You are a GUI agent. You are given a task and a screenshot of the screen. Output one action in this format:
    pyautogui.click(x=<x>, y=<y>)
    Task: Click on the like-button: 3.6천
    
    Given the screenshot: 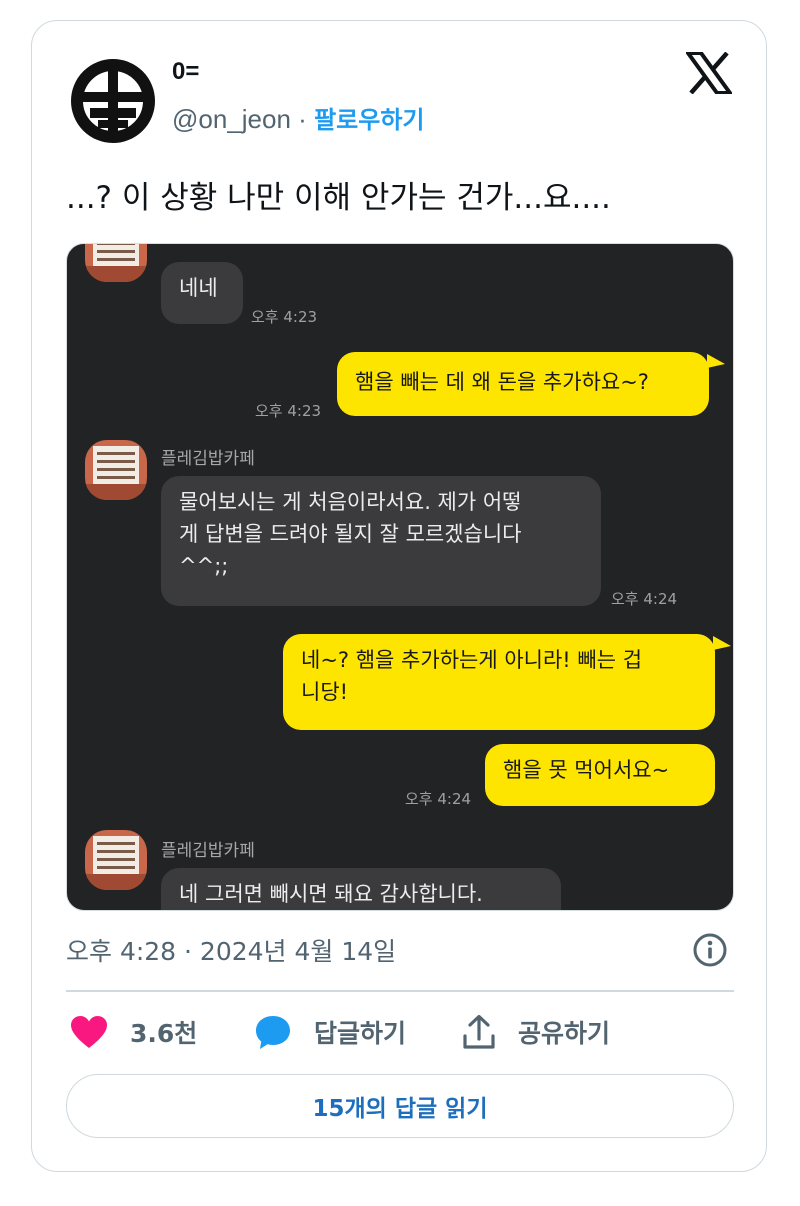 What is the action you would take?
    pyautogui.click(x=133, y=1032)
    